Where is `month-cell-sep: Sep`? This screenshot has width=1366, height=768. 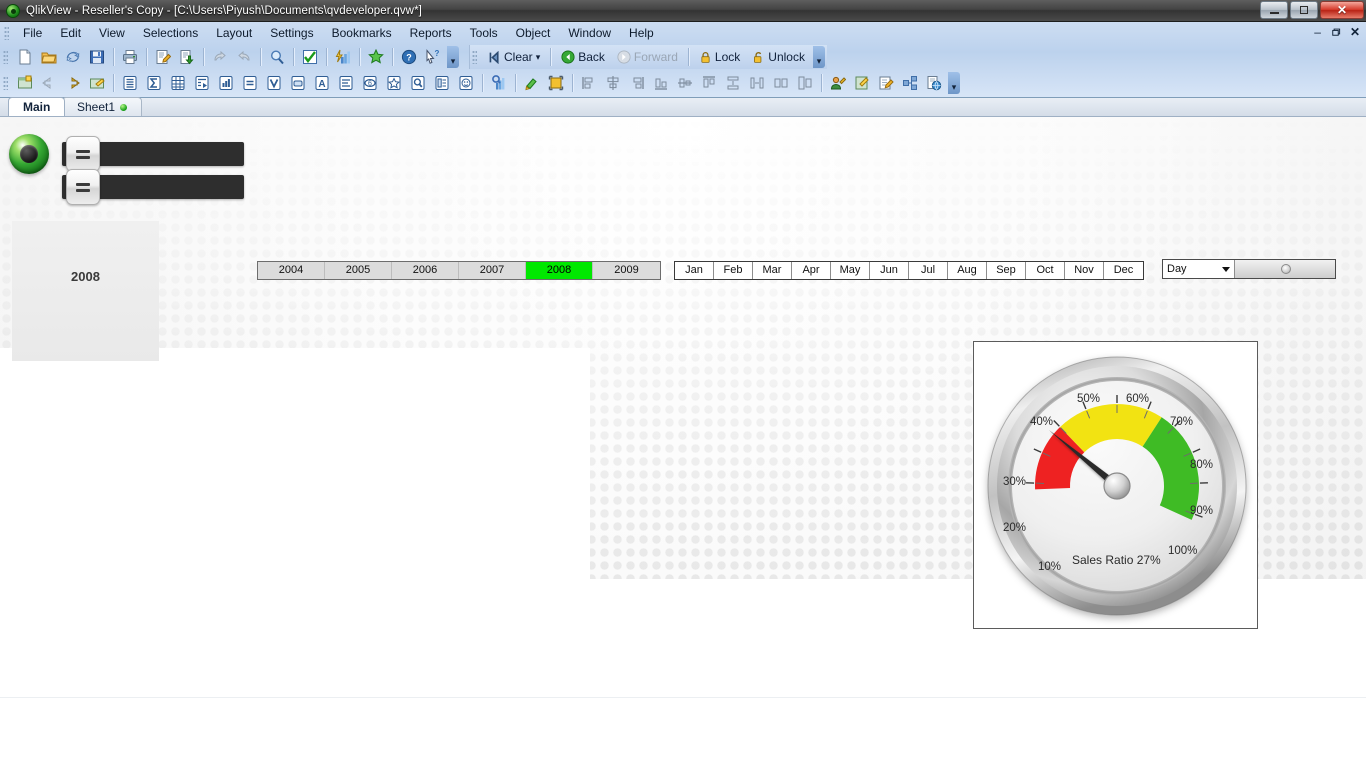
month-cell-sep: Sep is located at coordinates (1006, 270).